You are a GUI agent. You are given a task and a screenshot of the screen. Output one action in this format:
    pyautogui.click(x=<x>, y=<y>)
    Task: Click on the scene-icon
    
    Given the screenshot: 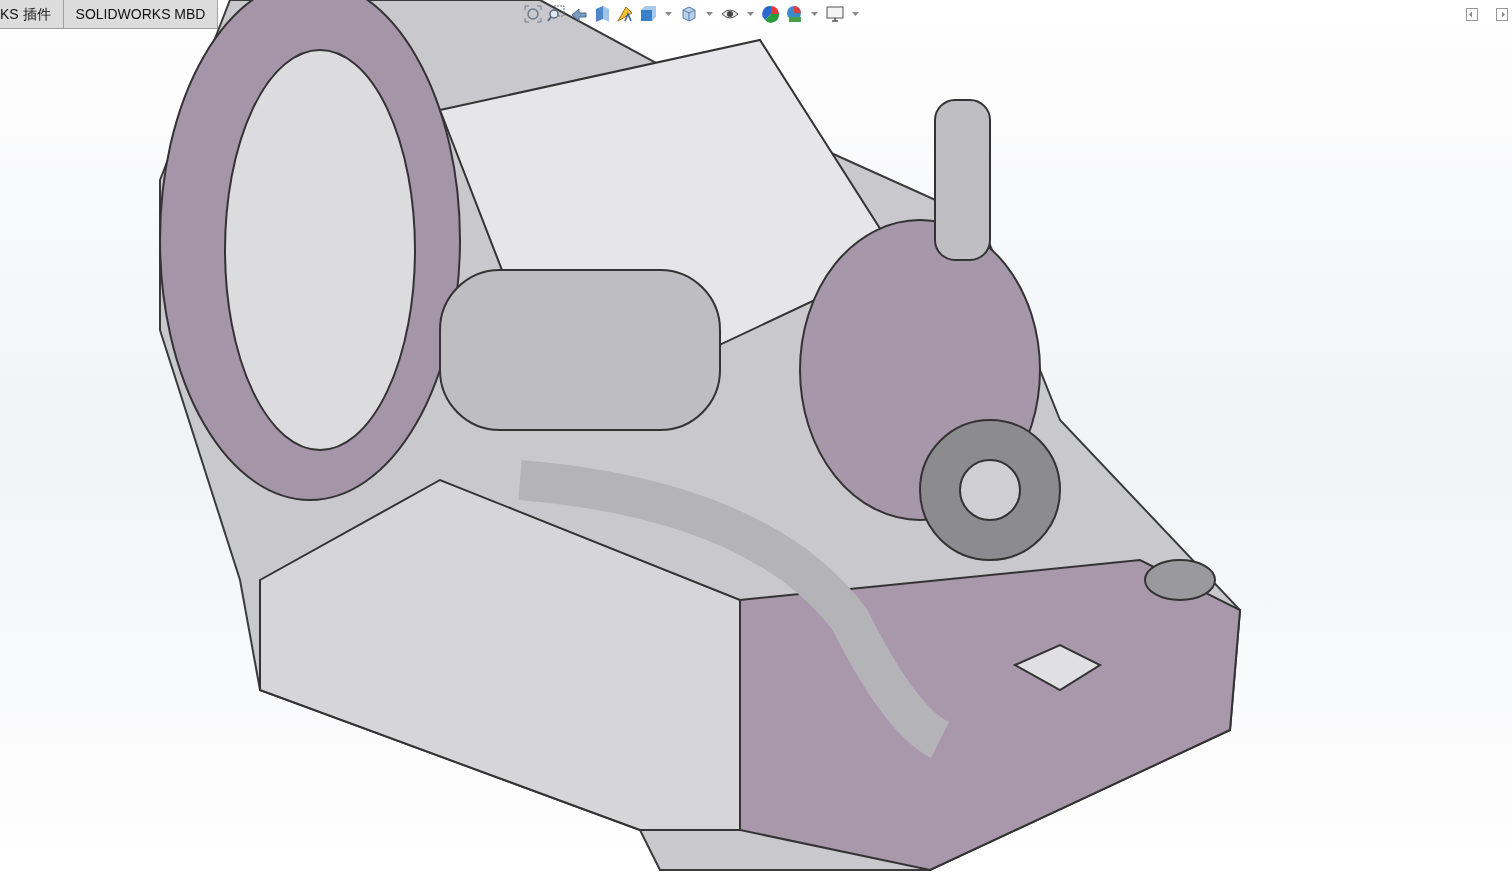 What is the action you would take?
    pyautogui.click(x=794, y=14)
    